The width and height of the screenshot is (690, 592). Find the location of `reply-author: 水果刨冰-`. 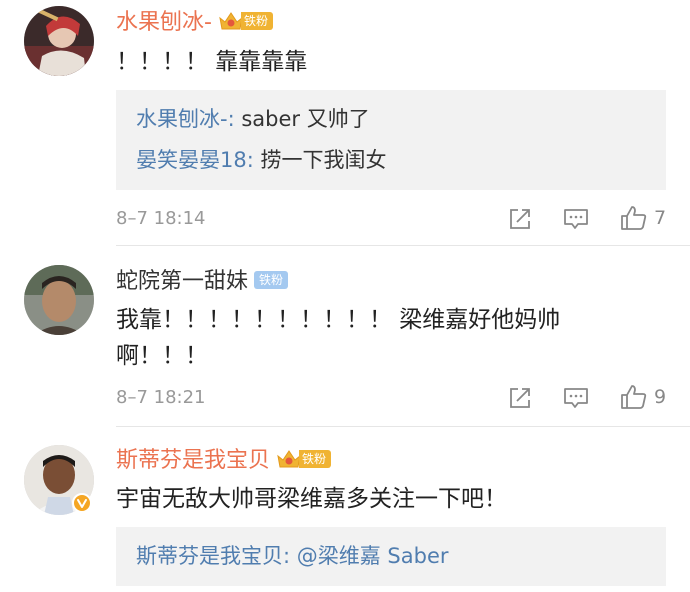

reply-author: 水果刨冰- is located at coordinates (182, 119).